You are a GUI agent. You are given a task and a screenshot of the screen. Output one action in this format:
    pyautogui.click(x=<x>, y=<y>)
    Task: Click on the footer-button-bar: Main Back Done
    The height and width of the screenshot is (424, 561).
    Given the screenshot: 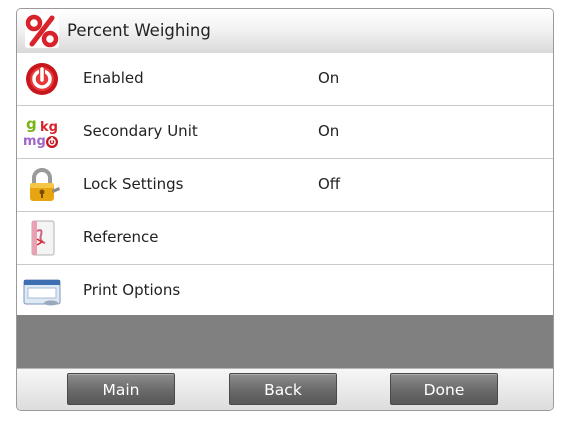 What is the action you would take?
    pyautogui.click(x=285, y=389)
    